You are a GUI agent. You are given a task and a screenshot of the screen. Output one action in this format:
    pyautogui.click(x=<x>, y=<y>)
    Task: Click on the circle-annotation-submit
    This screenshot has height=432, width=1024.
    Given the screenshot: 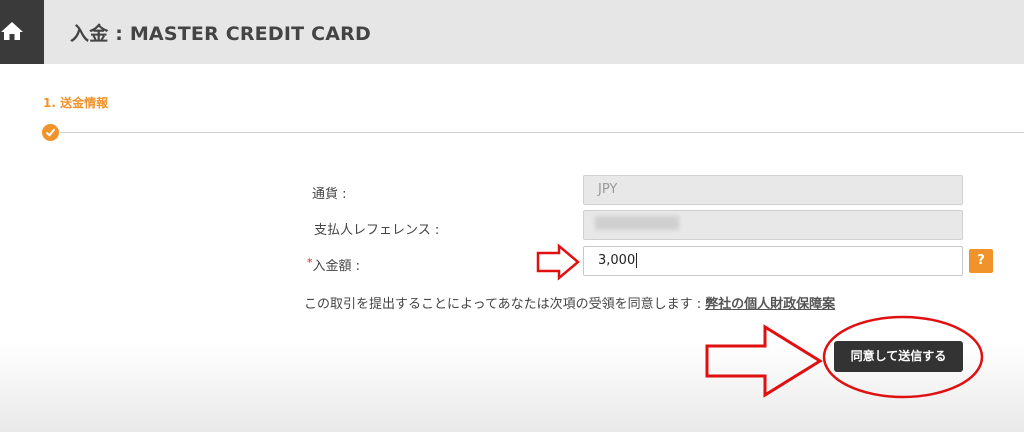 What is the action you would take?
    pyautogui.click(x=903, y=357)
    